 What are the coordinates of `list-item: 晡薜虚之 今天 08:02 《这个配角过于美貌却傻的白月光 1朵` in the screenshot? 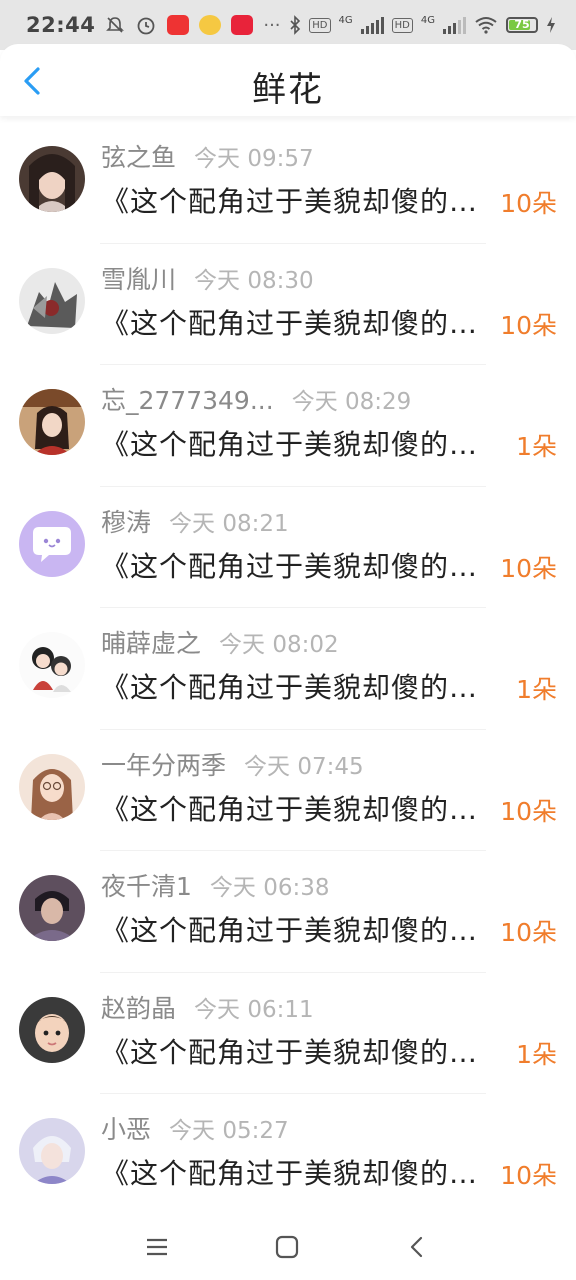 It's located at (288, 669).